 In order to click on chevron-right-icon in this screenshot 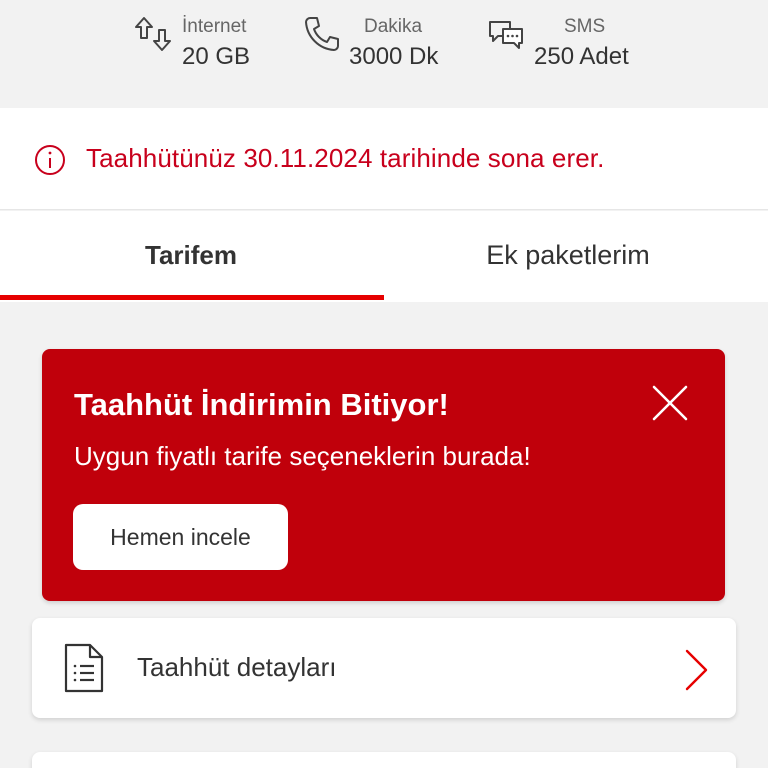, I will do `click(696, 670)`.